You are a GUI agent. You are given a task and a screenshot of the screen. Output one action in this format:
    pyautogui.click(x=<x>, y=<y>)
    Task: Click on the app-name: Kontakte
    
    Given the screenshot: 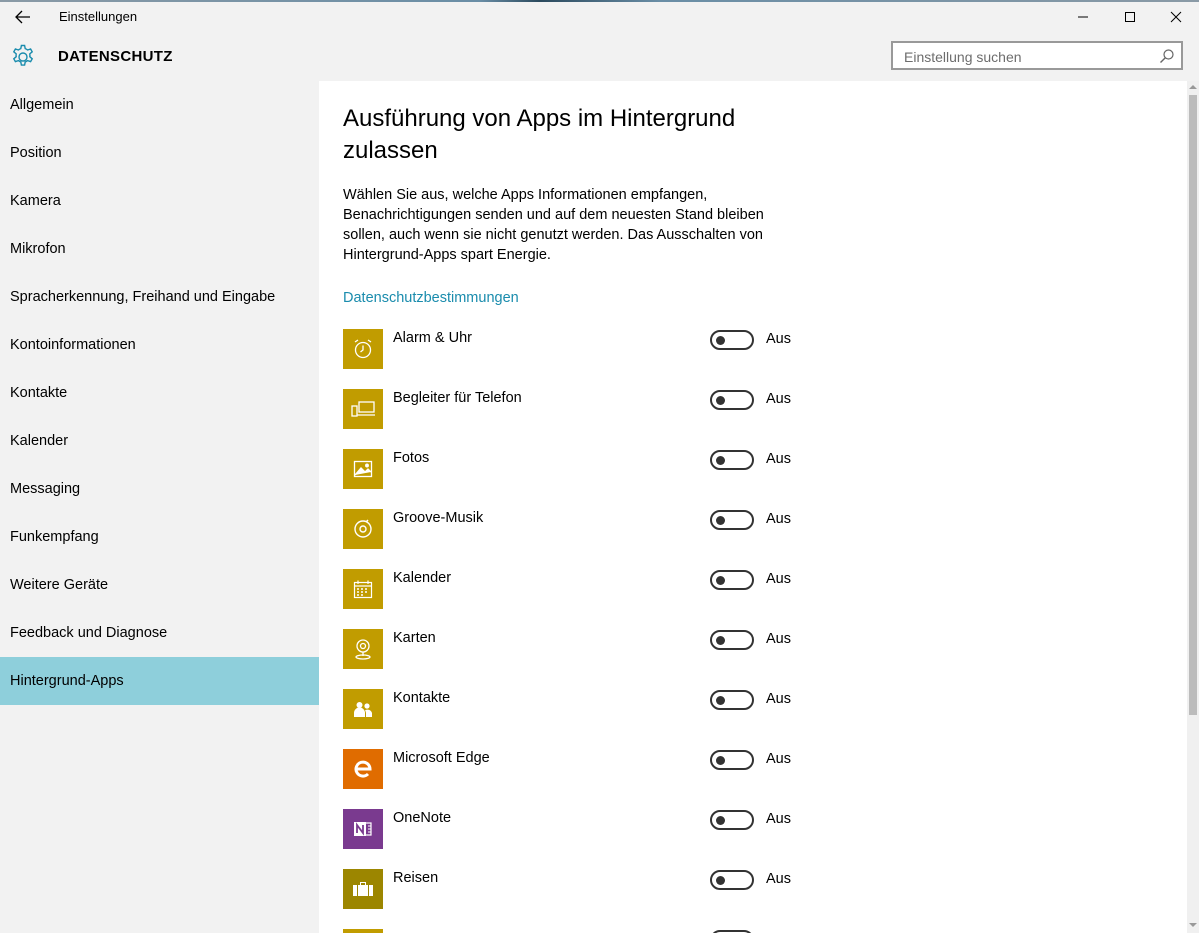 What is the action you would take?
    pyautogui.click(x=422, y=698)
    